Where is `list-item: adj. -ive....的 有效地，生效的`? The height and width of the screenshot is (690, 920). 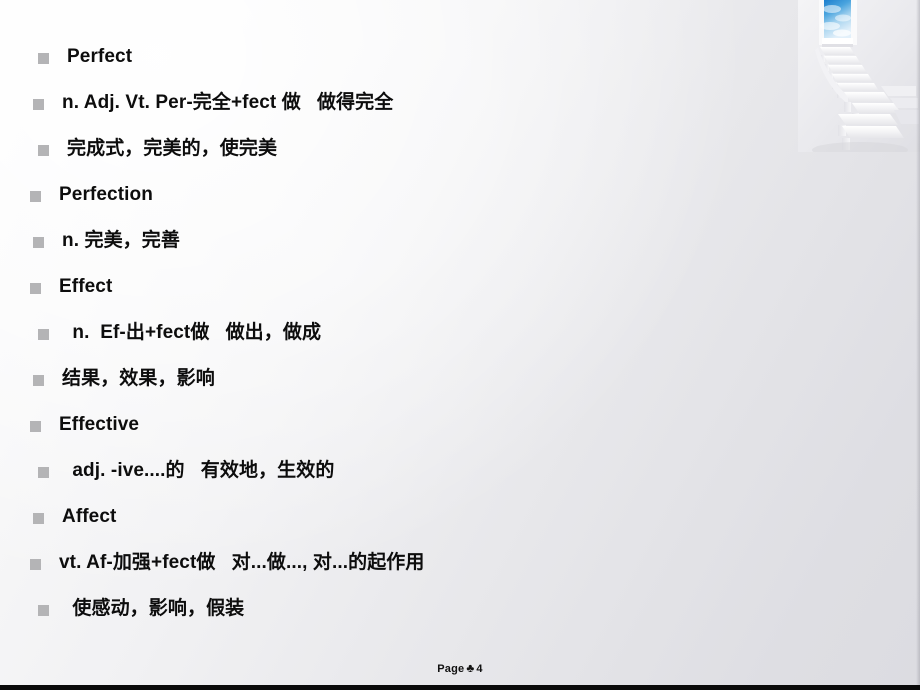 list-item: adj. -ive....的 有效地，生效的 is located at coordinates (380, 471).